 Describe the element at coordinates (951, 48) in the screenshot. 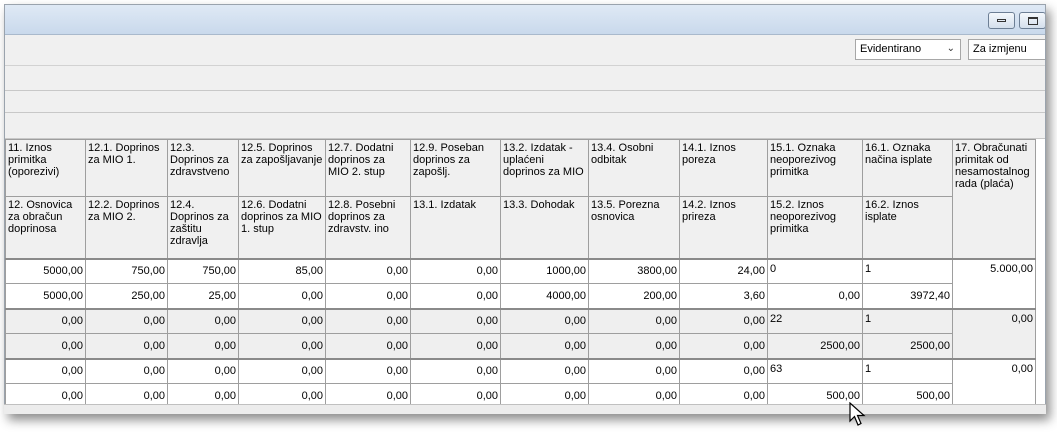

I see `chevron-down-icon: ⌄` at that location.